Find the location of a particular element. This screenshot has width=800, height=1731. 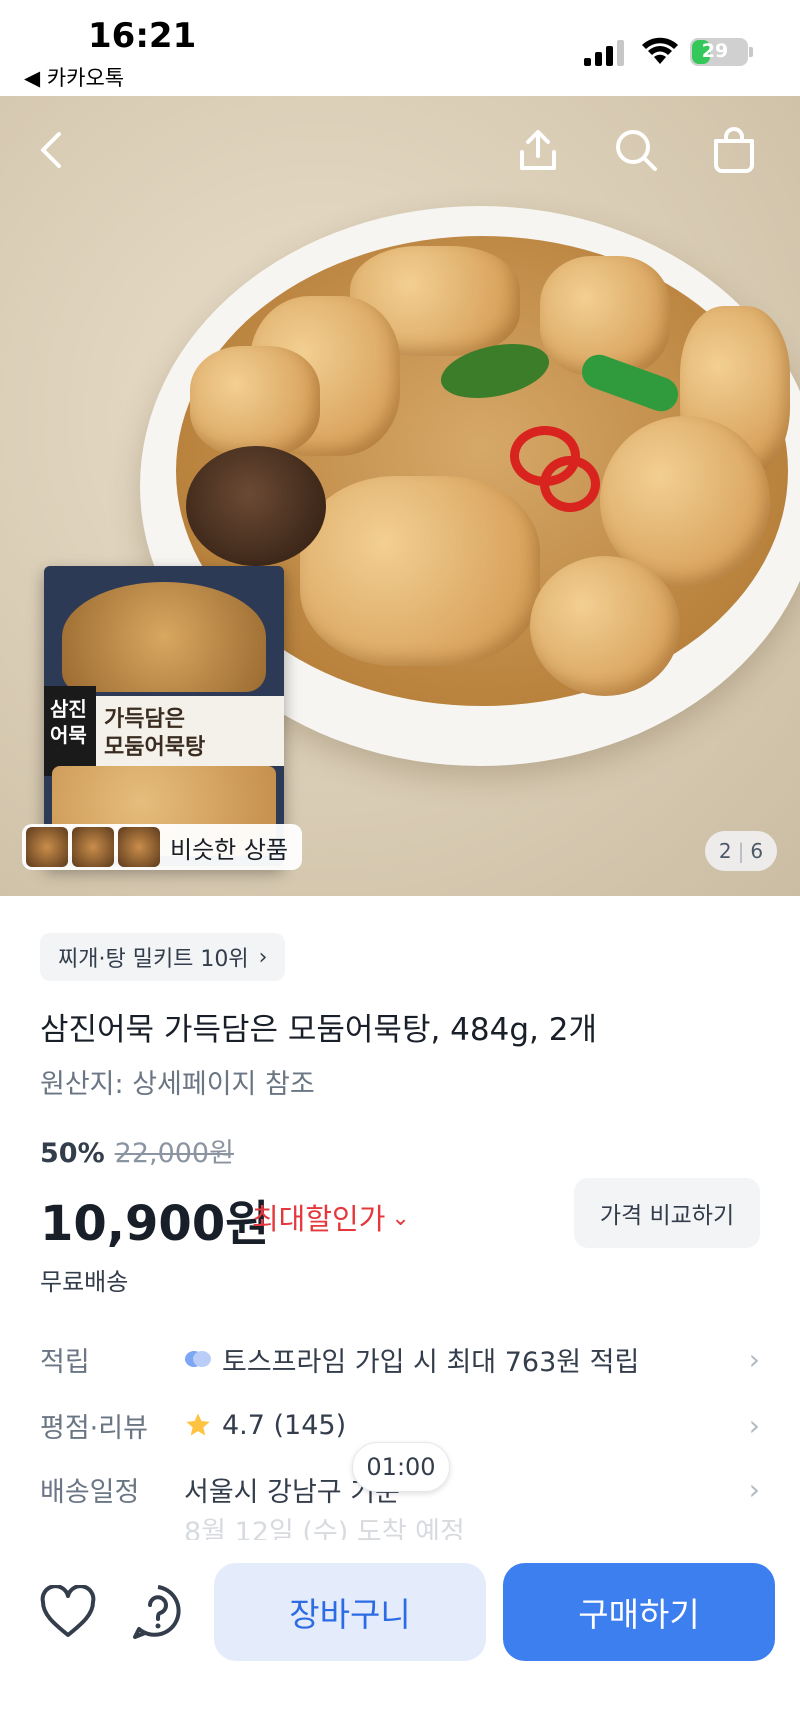

toss-prime-icon is located at coordinates (198, 1359).